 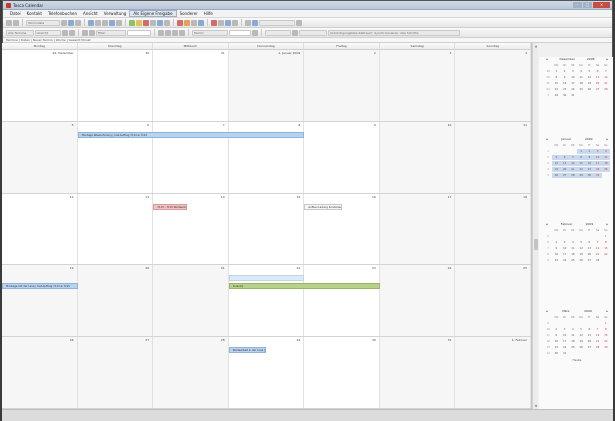 What do you see at coordinates (201, 22) in the screenshot?
I see `sync-icon` at bounding box center [201, 22].